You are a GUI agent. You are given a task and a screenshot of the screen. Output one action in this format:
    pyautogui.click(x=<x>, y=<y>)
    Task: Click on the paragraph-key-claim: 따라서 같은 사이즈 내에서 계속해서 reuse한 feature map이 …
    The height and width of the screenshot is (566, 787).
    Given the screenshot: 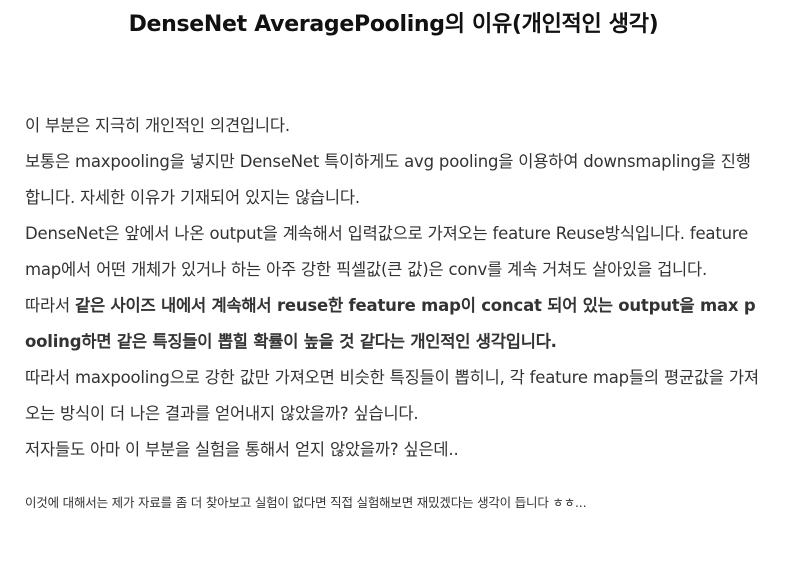 What is the action you would take?
    pyautogui.click(x=393, y=324)
    